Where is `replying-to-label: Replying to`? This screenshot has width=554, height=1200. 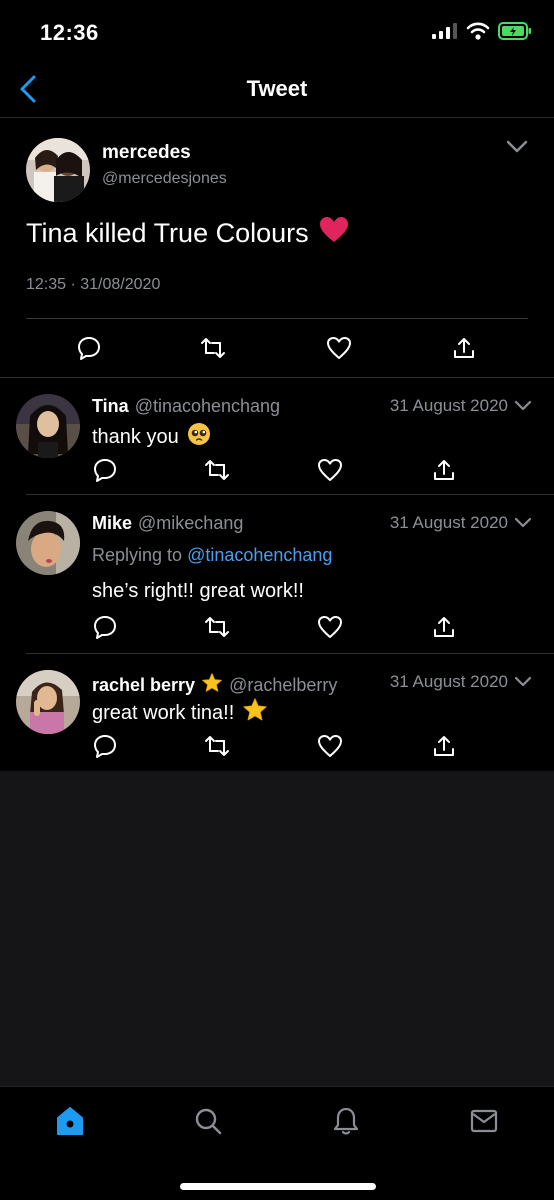
replying-to-label: Replying to is located at coordinates (140, 555).